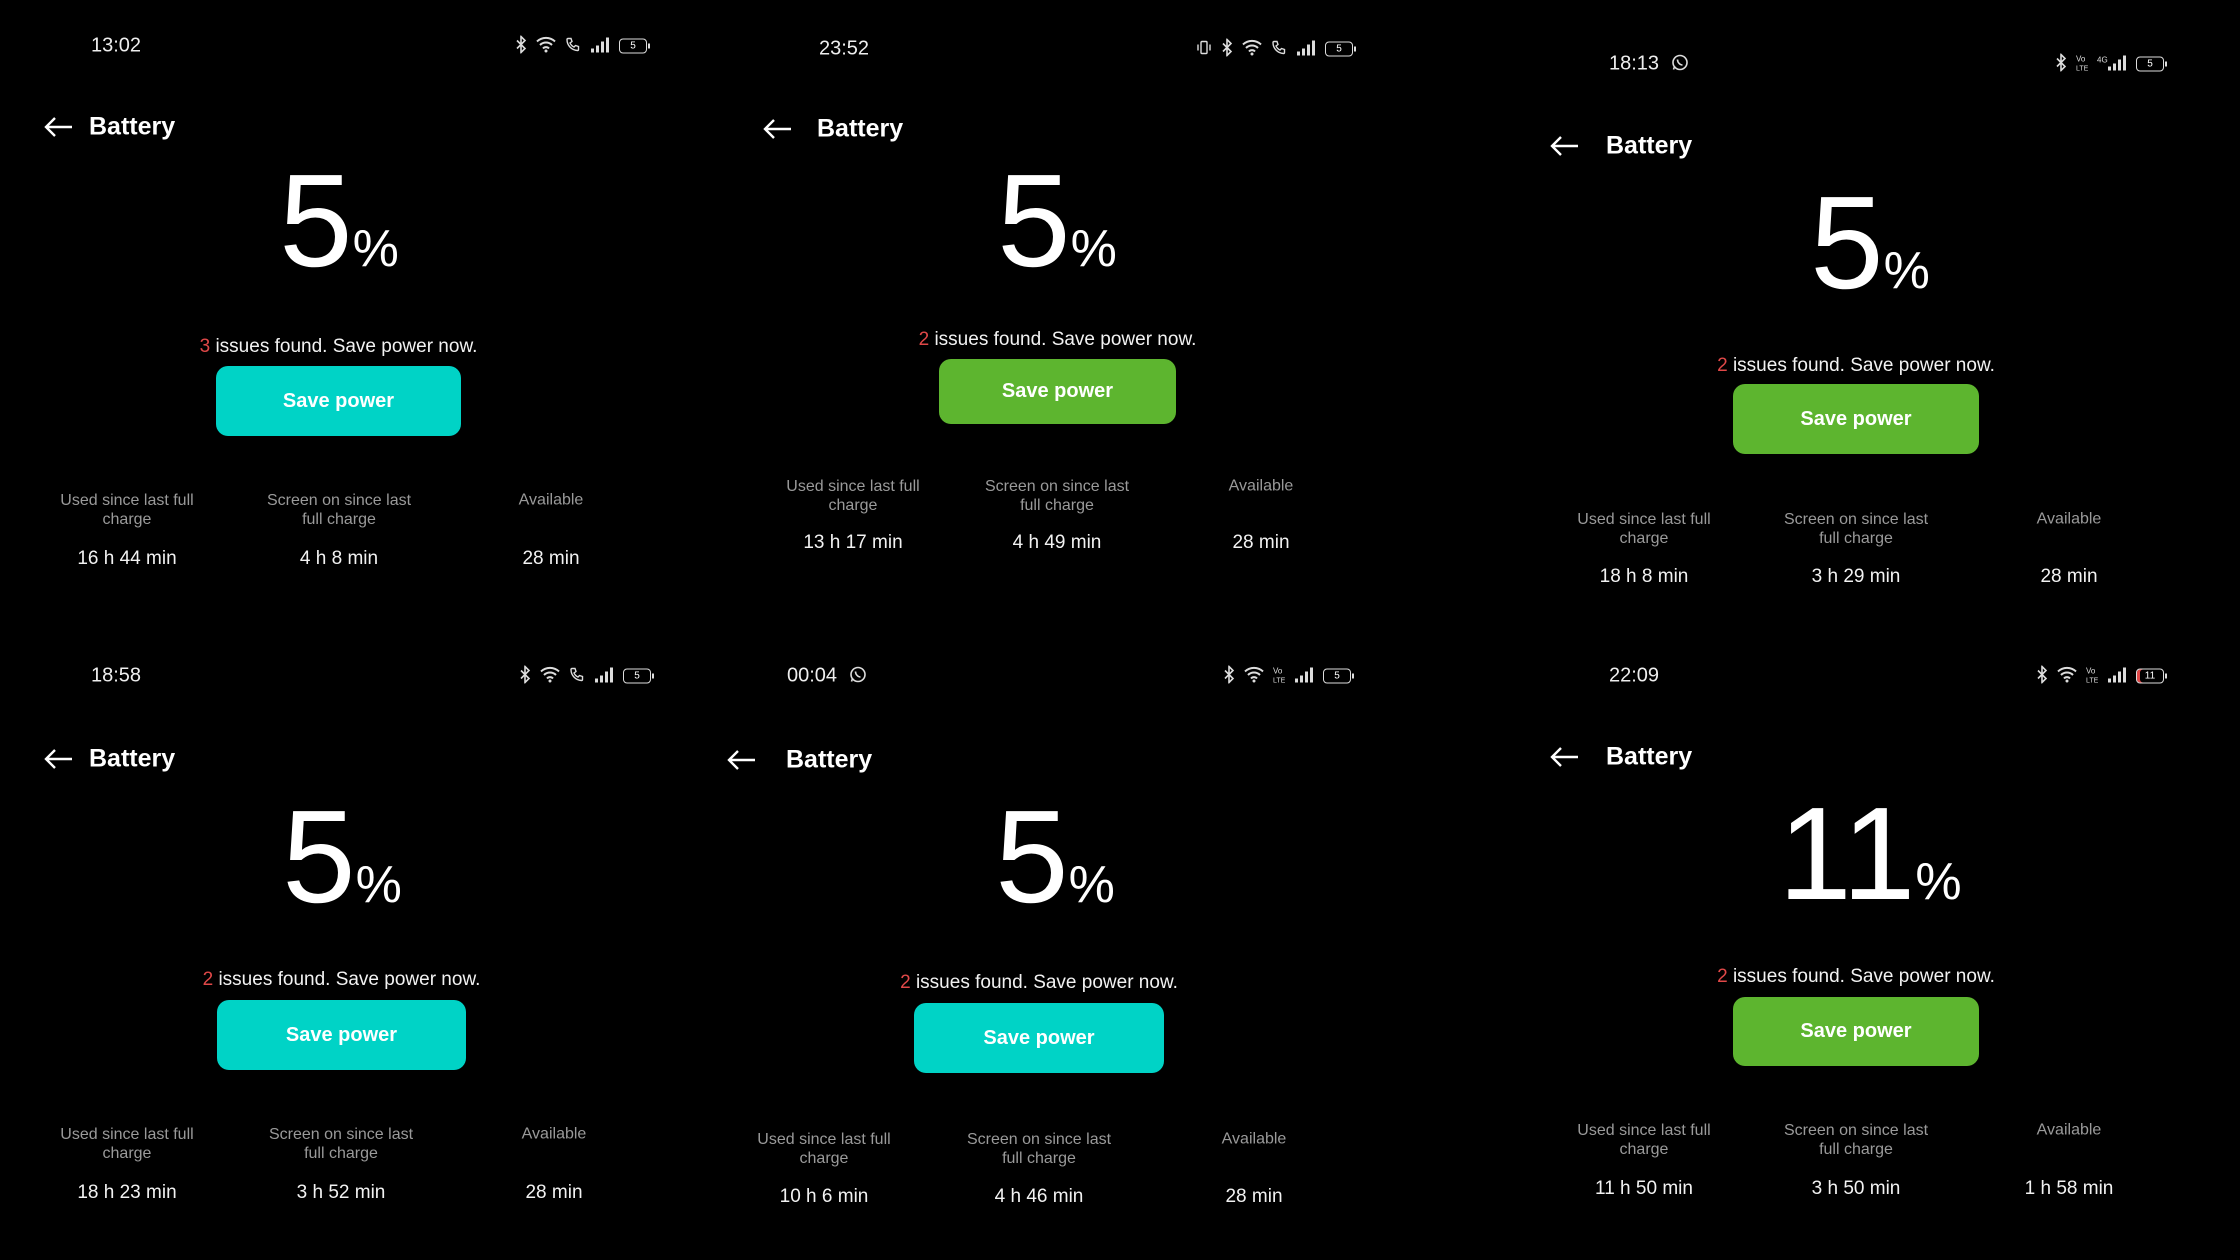  I want to click on stat-value: 16 h 44 min, so click(127, 558).